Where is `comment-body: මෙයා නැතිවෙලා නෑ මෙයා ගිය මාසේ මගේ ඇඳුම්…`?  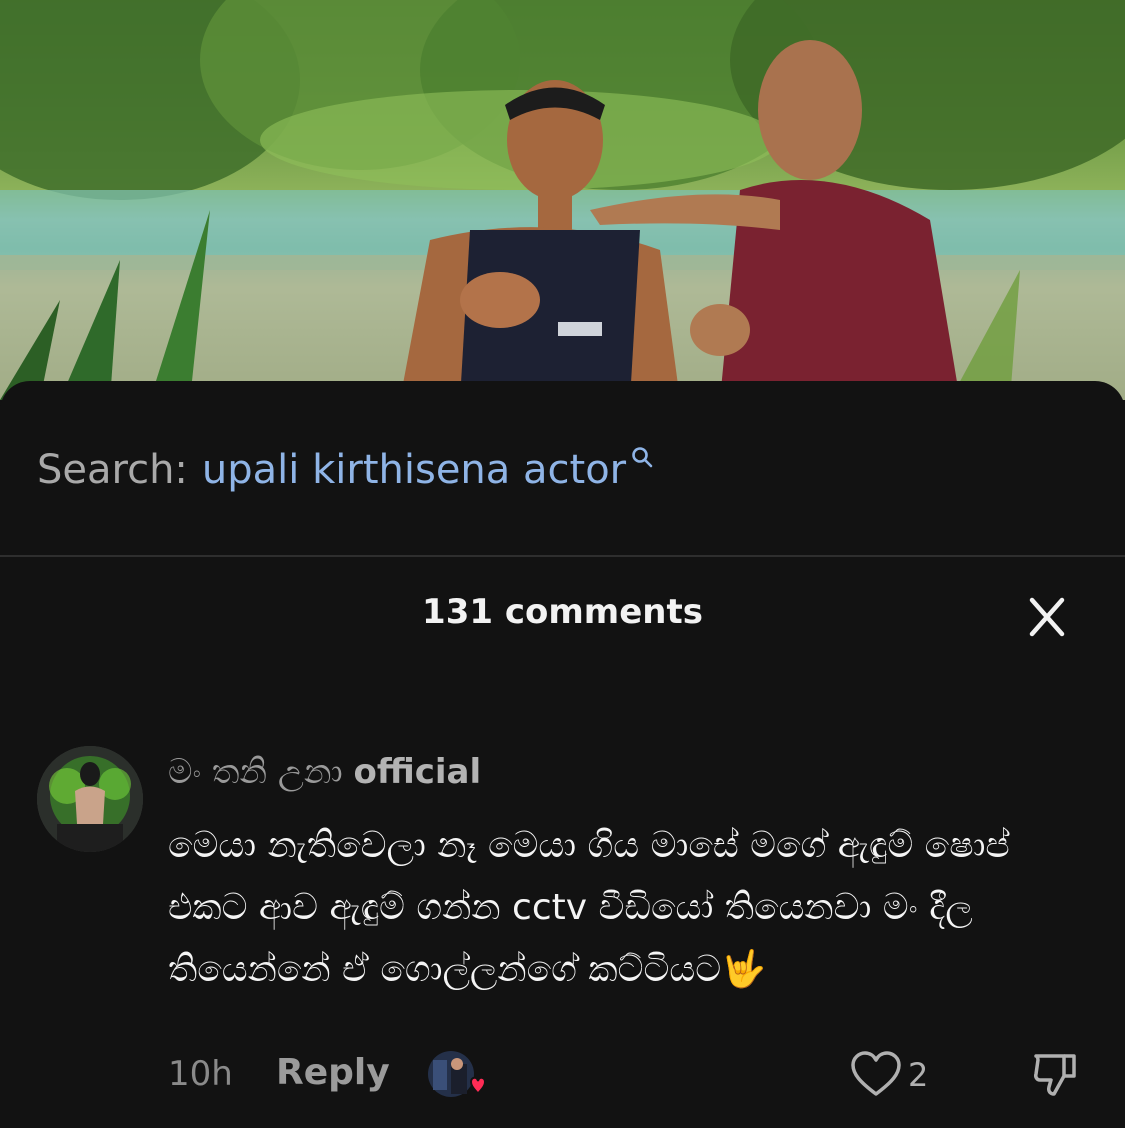 comment-body: මෙයා නැතිවෙලා නෑ මෙයා ගිය මාසේ මගේ ඇඳුම්… is located at coordinates (628, 908).